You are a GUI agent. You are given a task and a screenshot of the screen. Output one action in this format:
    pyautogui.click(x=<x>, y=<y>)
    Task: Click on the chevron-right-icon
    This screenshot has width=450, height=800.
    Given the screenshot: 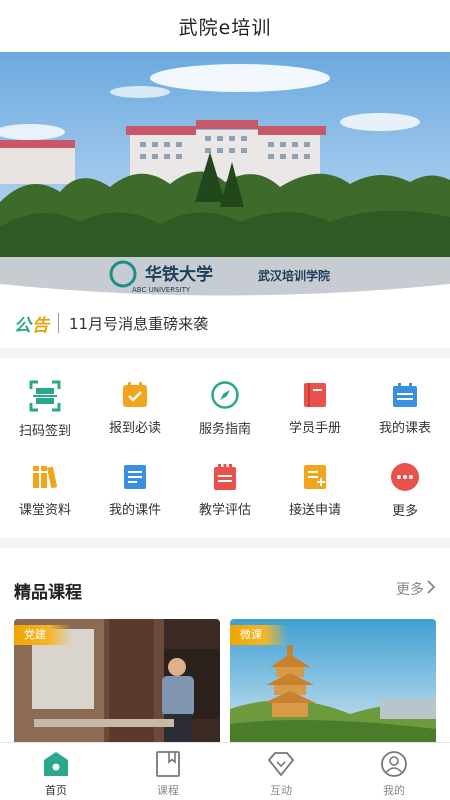 What is the action you would take?
    pyautogui.click(x=431, y=589)
    